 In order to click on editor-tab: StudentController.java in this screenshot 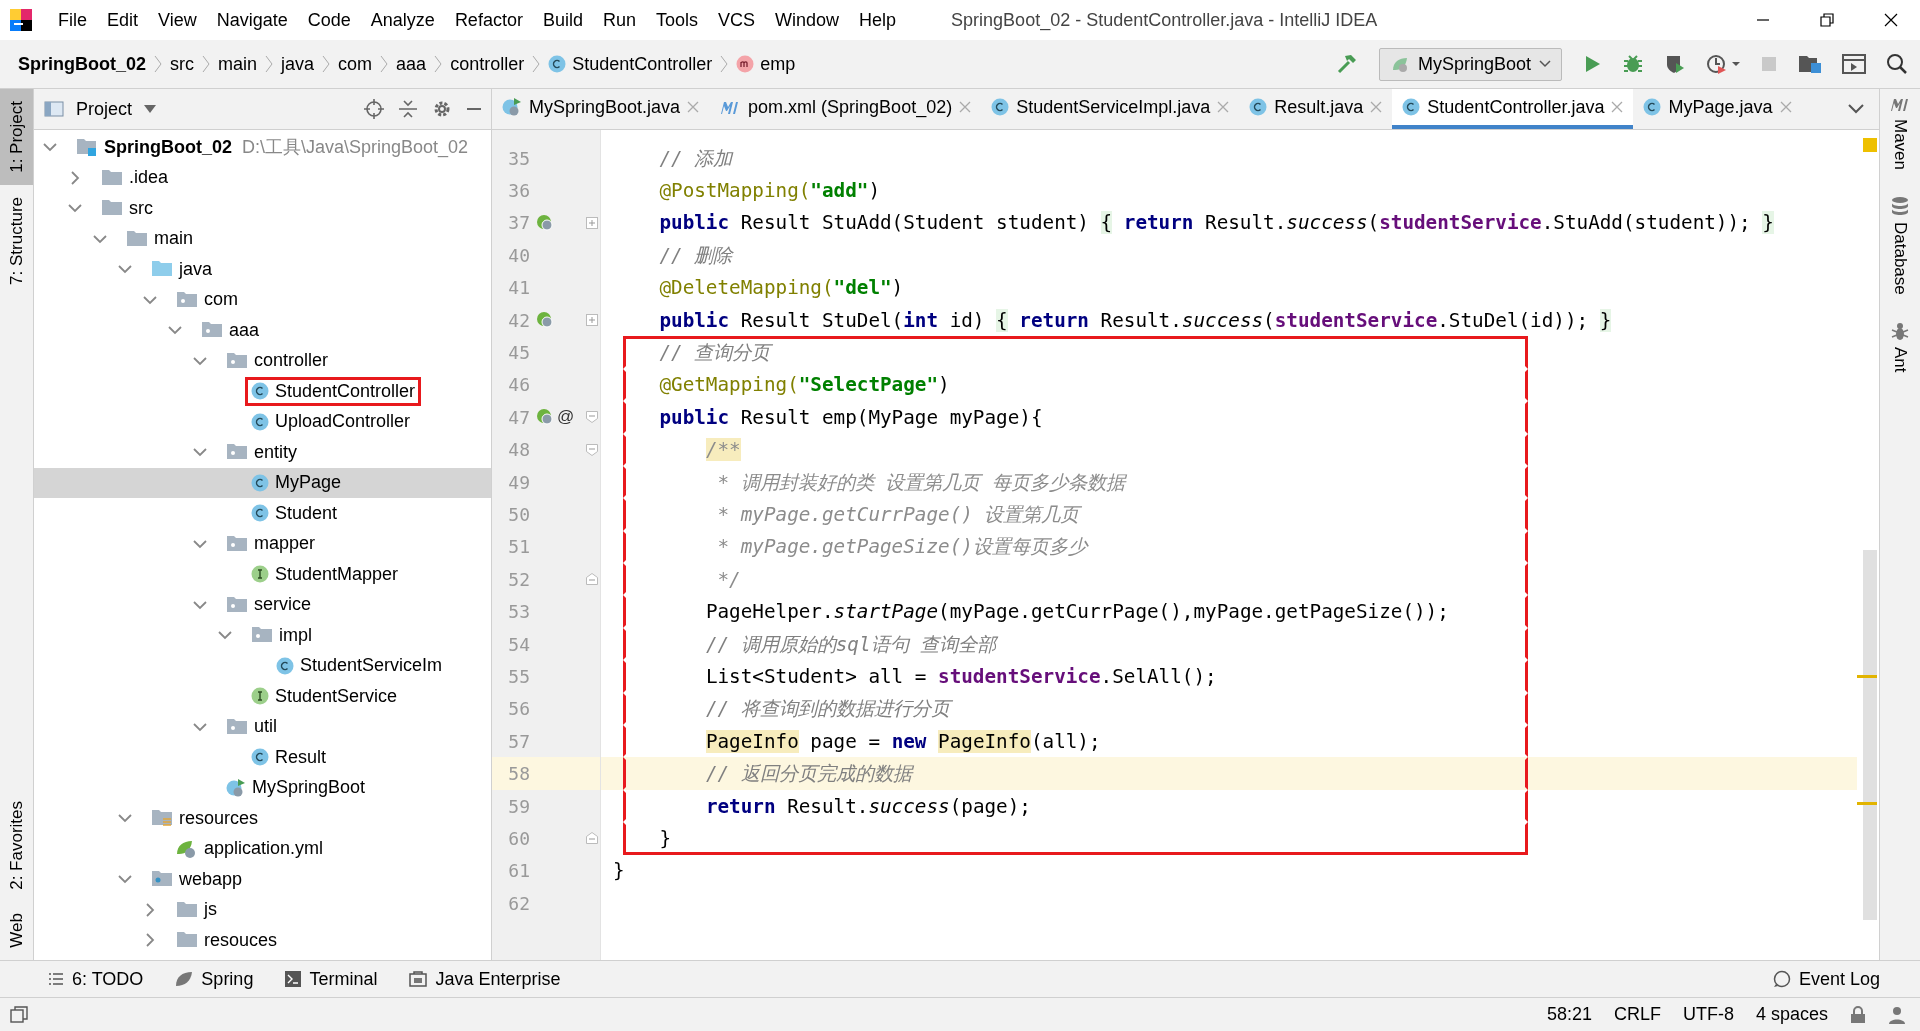, I will do `click(1513, 109)`.